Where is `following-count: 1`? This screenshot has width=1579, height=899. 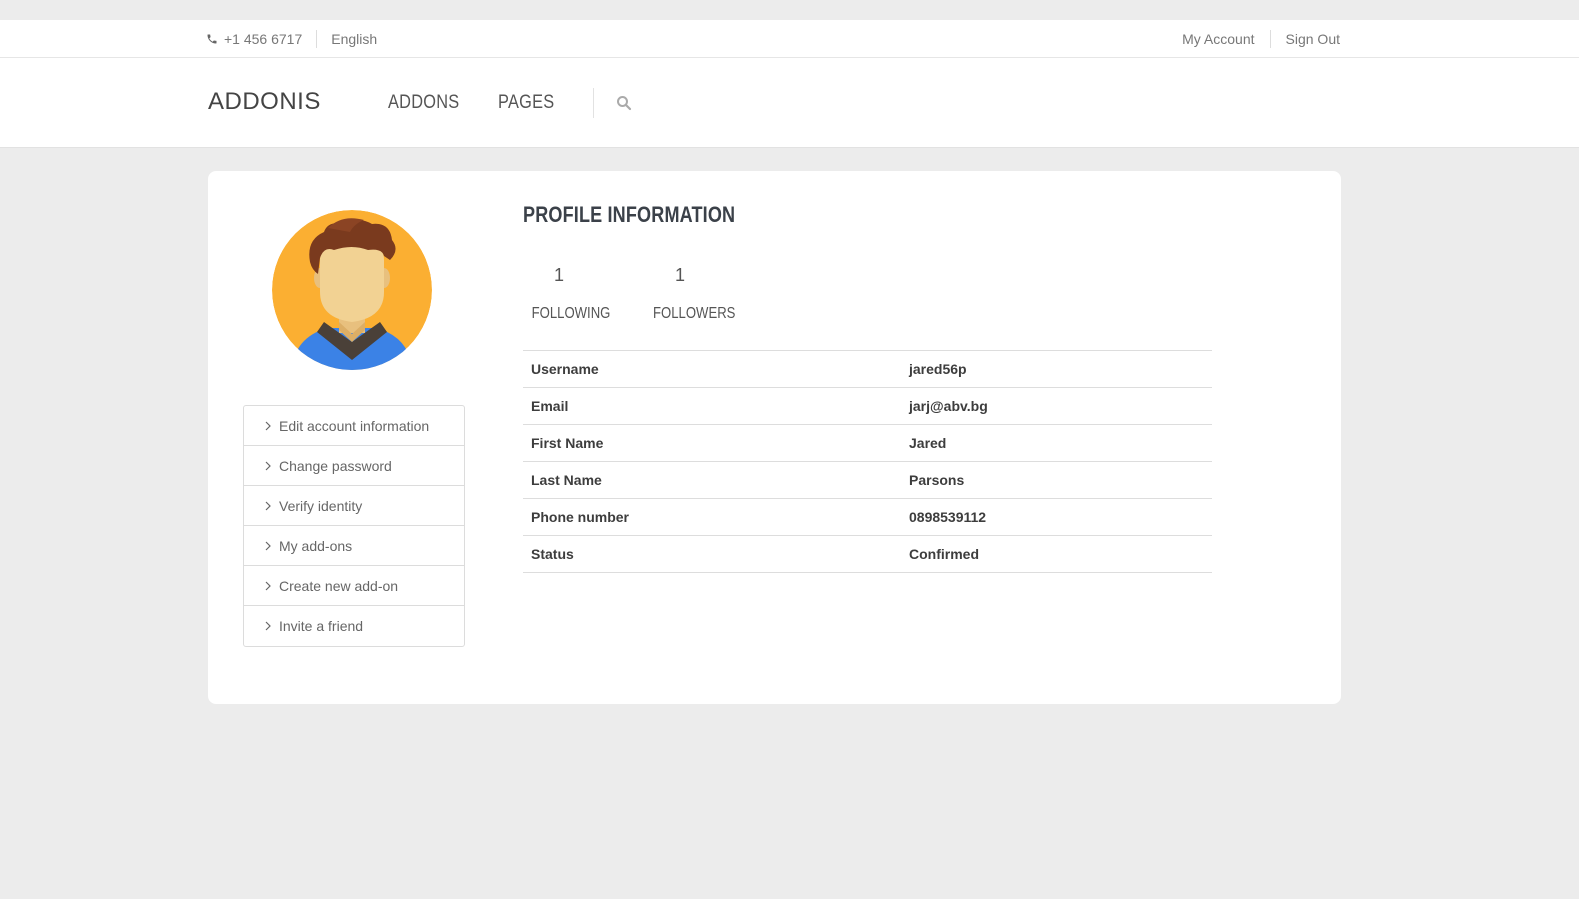 following-count: 1 is located at coordinates (558, 275).